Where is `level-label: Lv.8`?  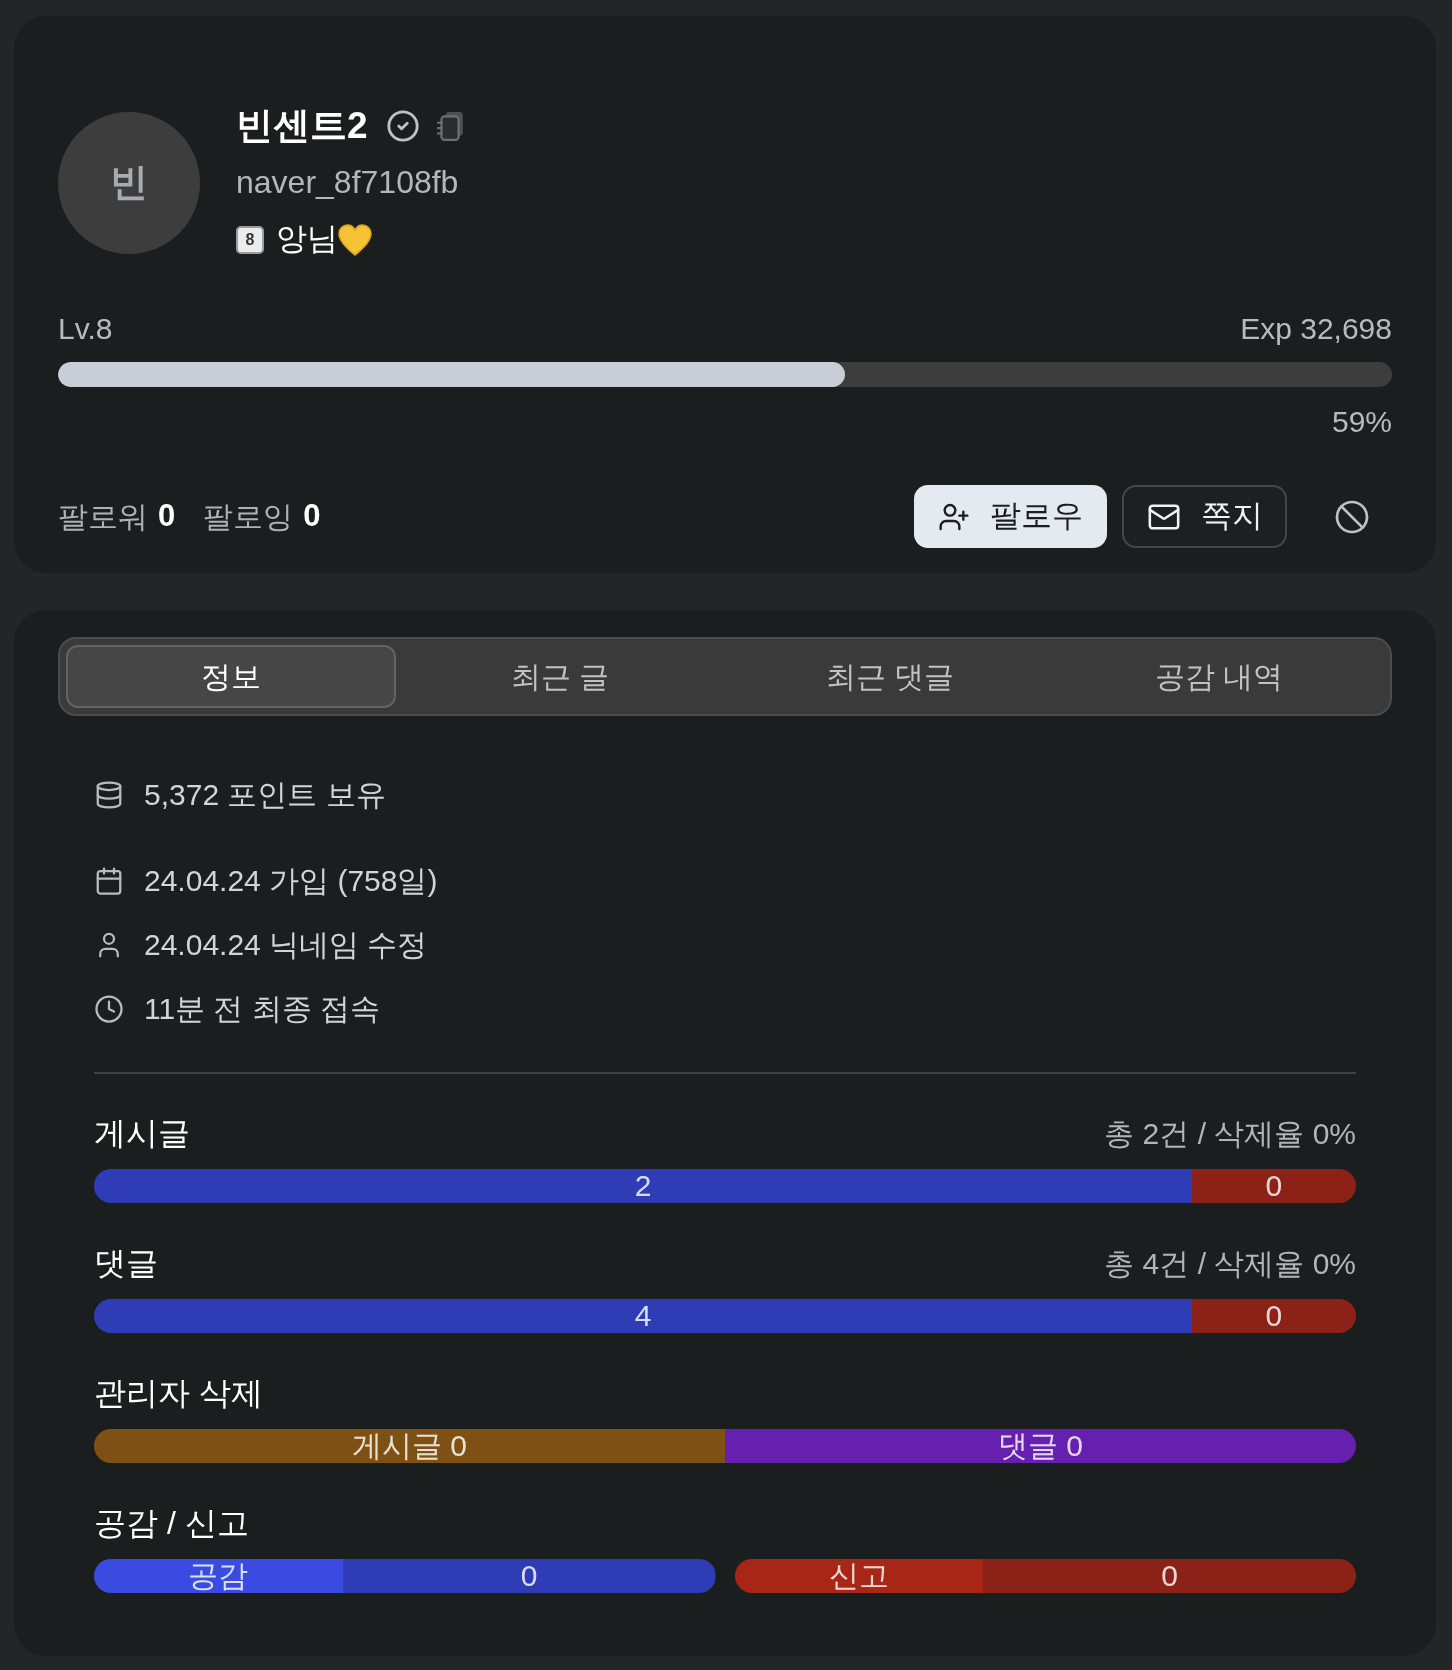
level-label: Lv.8 is located at coordinates (85, 328).